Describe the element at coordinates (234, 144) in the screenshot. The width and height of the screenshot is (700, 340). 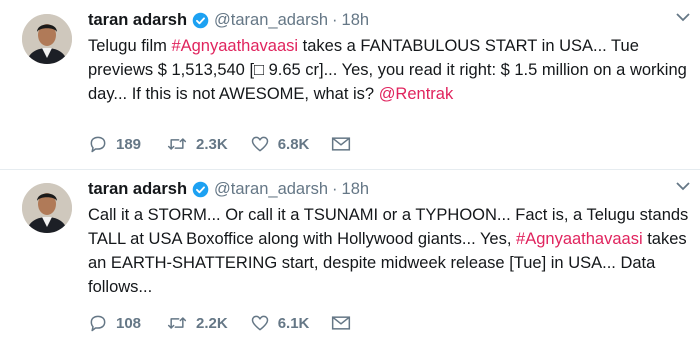
I see `tweet-actions: 189 2.3K 6.8K` at that location.